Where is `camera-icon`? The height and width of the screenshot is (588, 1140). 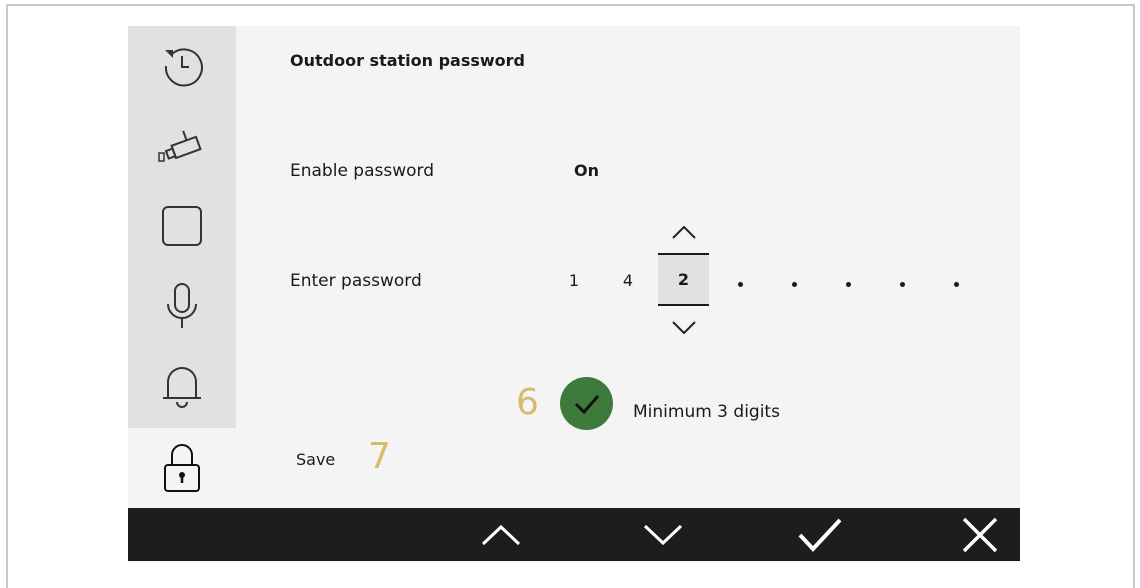
camera-icon is located at coordinates (180, 146).